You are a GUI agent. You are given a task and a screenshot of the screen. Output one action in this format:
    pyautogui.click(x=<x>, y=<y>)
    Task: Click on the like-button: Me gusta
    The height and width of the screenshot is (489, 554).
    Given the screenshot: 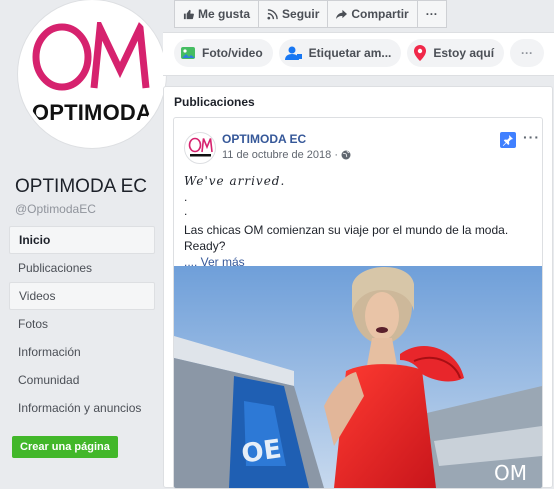 What is the action you would take?
    pyautogui.click(x=217, y=14)
    